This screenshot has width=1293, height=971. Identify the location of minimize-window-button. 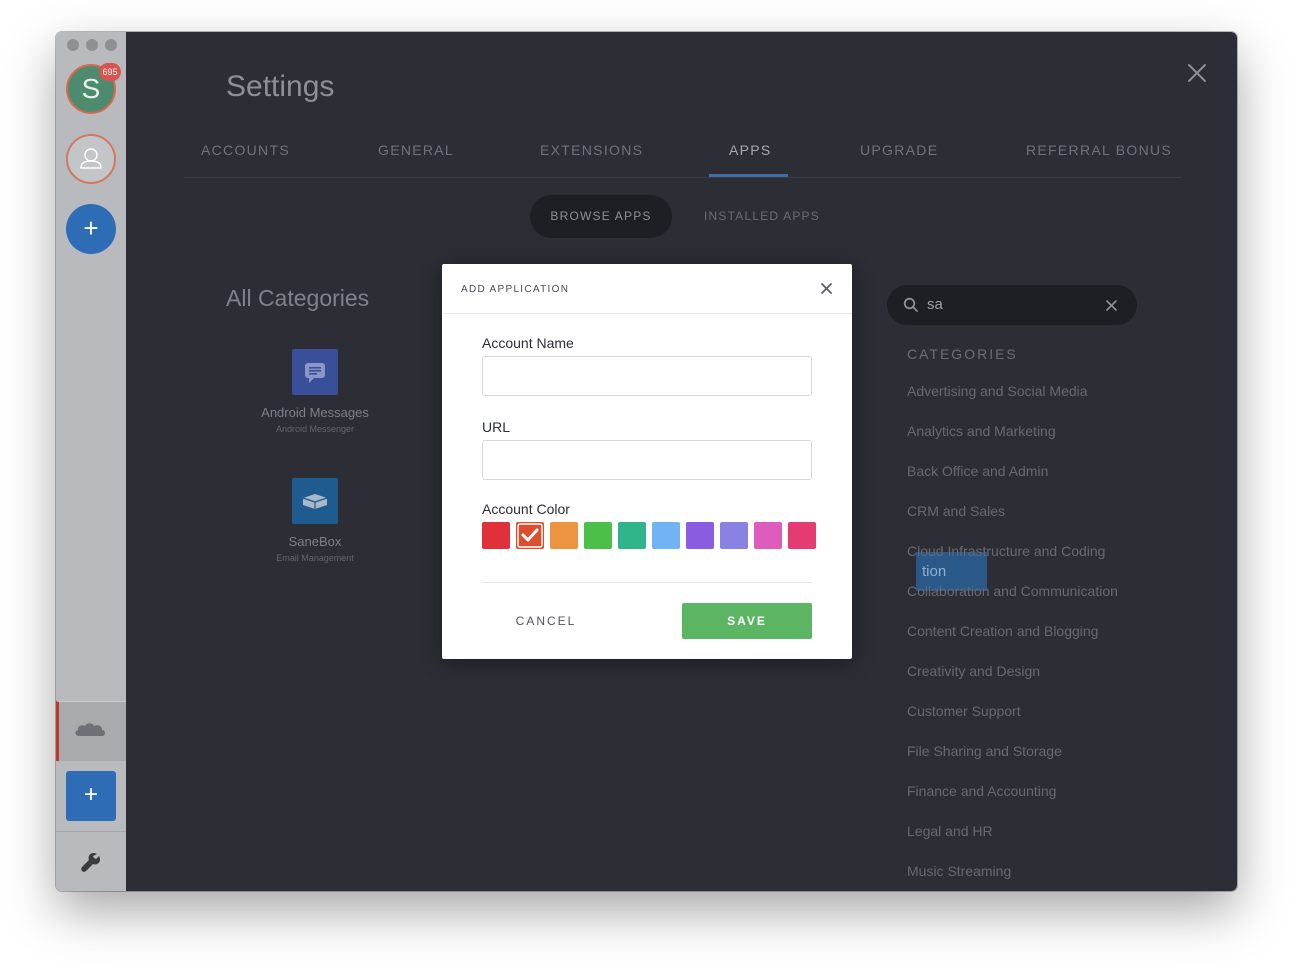
(92, 45).